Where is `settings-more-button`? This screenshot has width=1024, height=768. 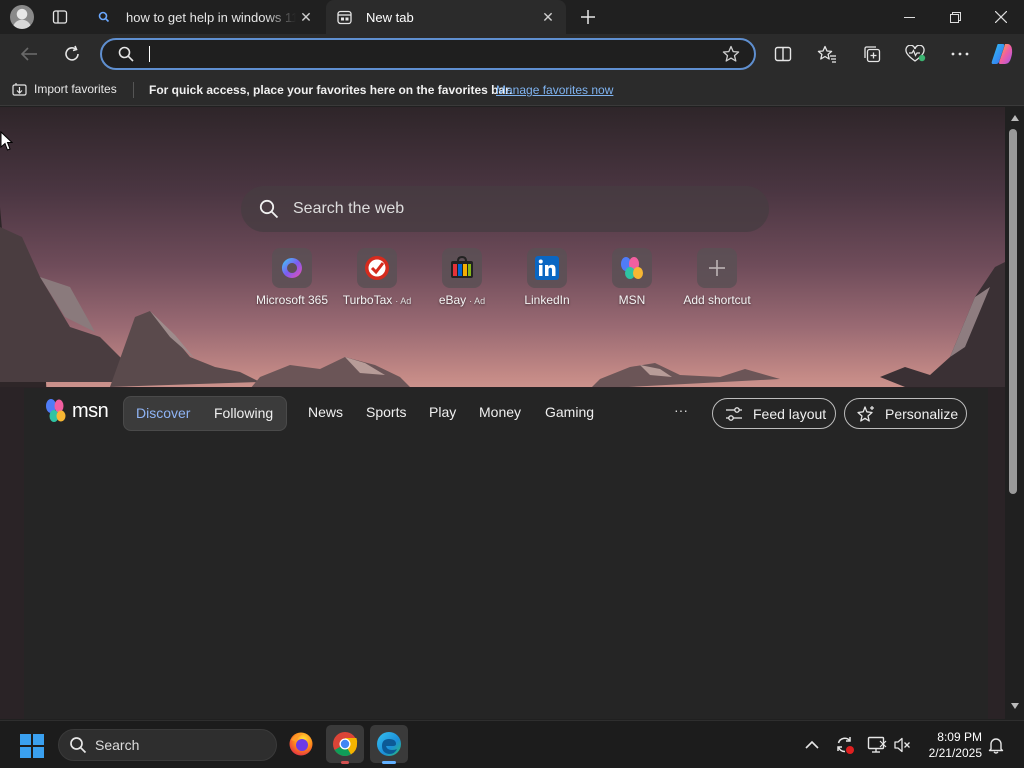
settings-more-button is located at coordinates (960, 54).